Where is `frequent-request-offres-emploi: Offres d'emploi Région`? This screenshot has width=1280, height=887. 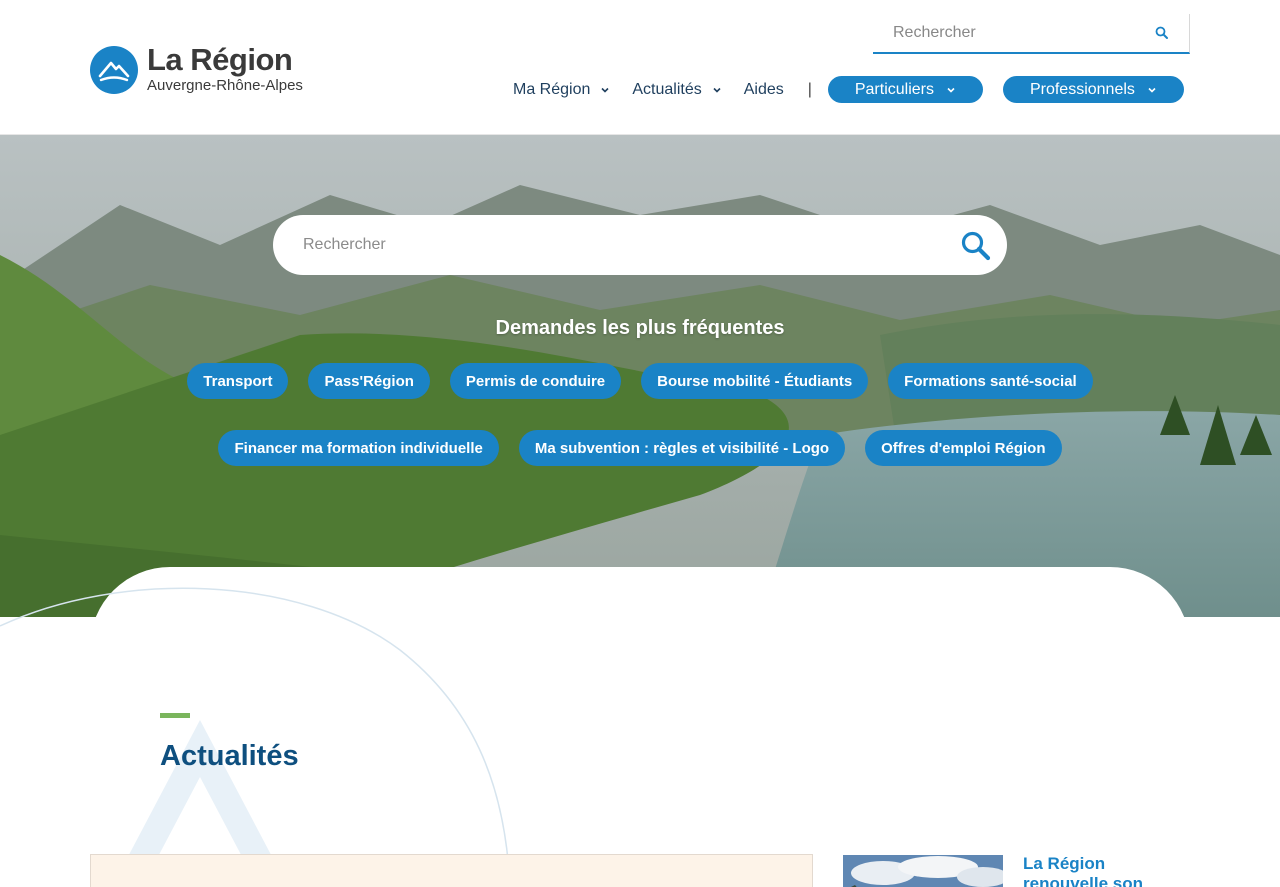 frequent-request-offres-emploi: Offres d'emploi Région is located at coordinates (963, 448).